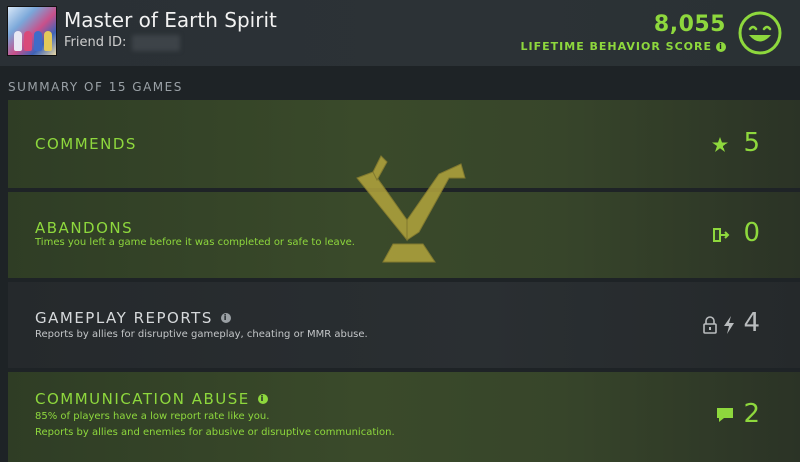 The image size is (800, 462). What do you see at coordinates (142, 399) in the screenshot?
I see `communication-abuse-title-text: COMMUNICATION ABUSE` at bounding box center [142, 399].